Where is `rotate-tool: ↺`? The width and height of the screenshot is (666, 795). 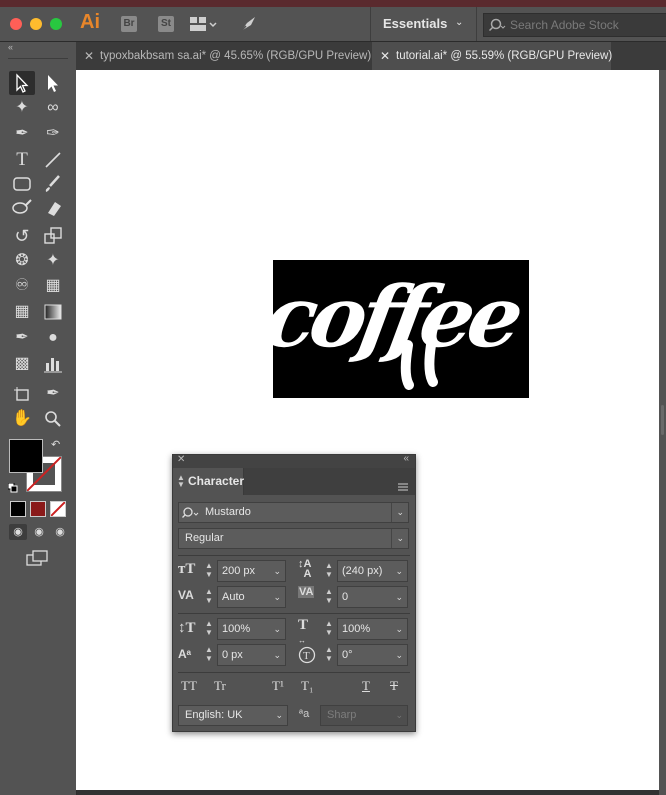 rotate-tool: ↺ is located at coordinates (22, 236).